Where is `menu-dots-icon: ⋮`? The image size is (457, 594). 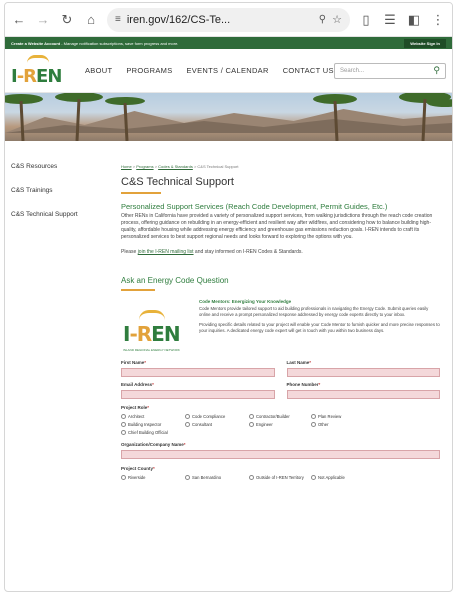 menu-dots-icon: ⋮ is located at coordinates (438, 20).